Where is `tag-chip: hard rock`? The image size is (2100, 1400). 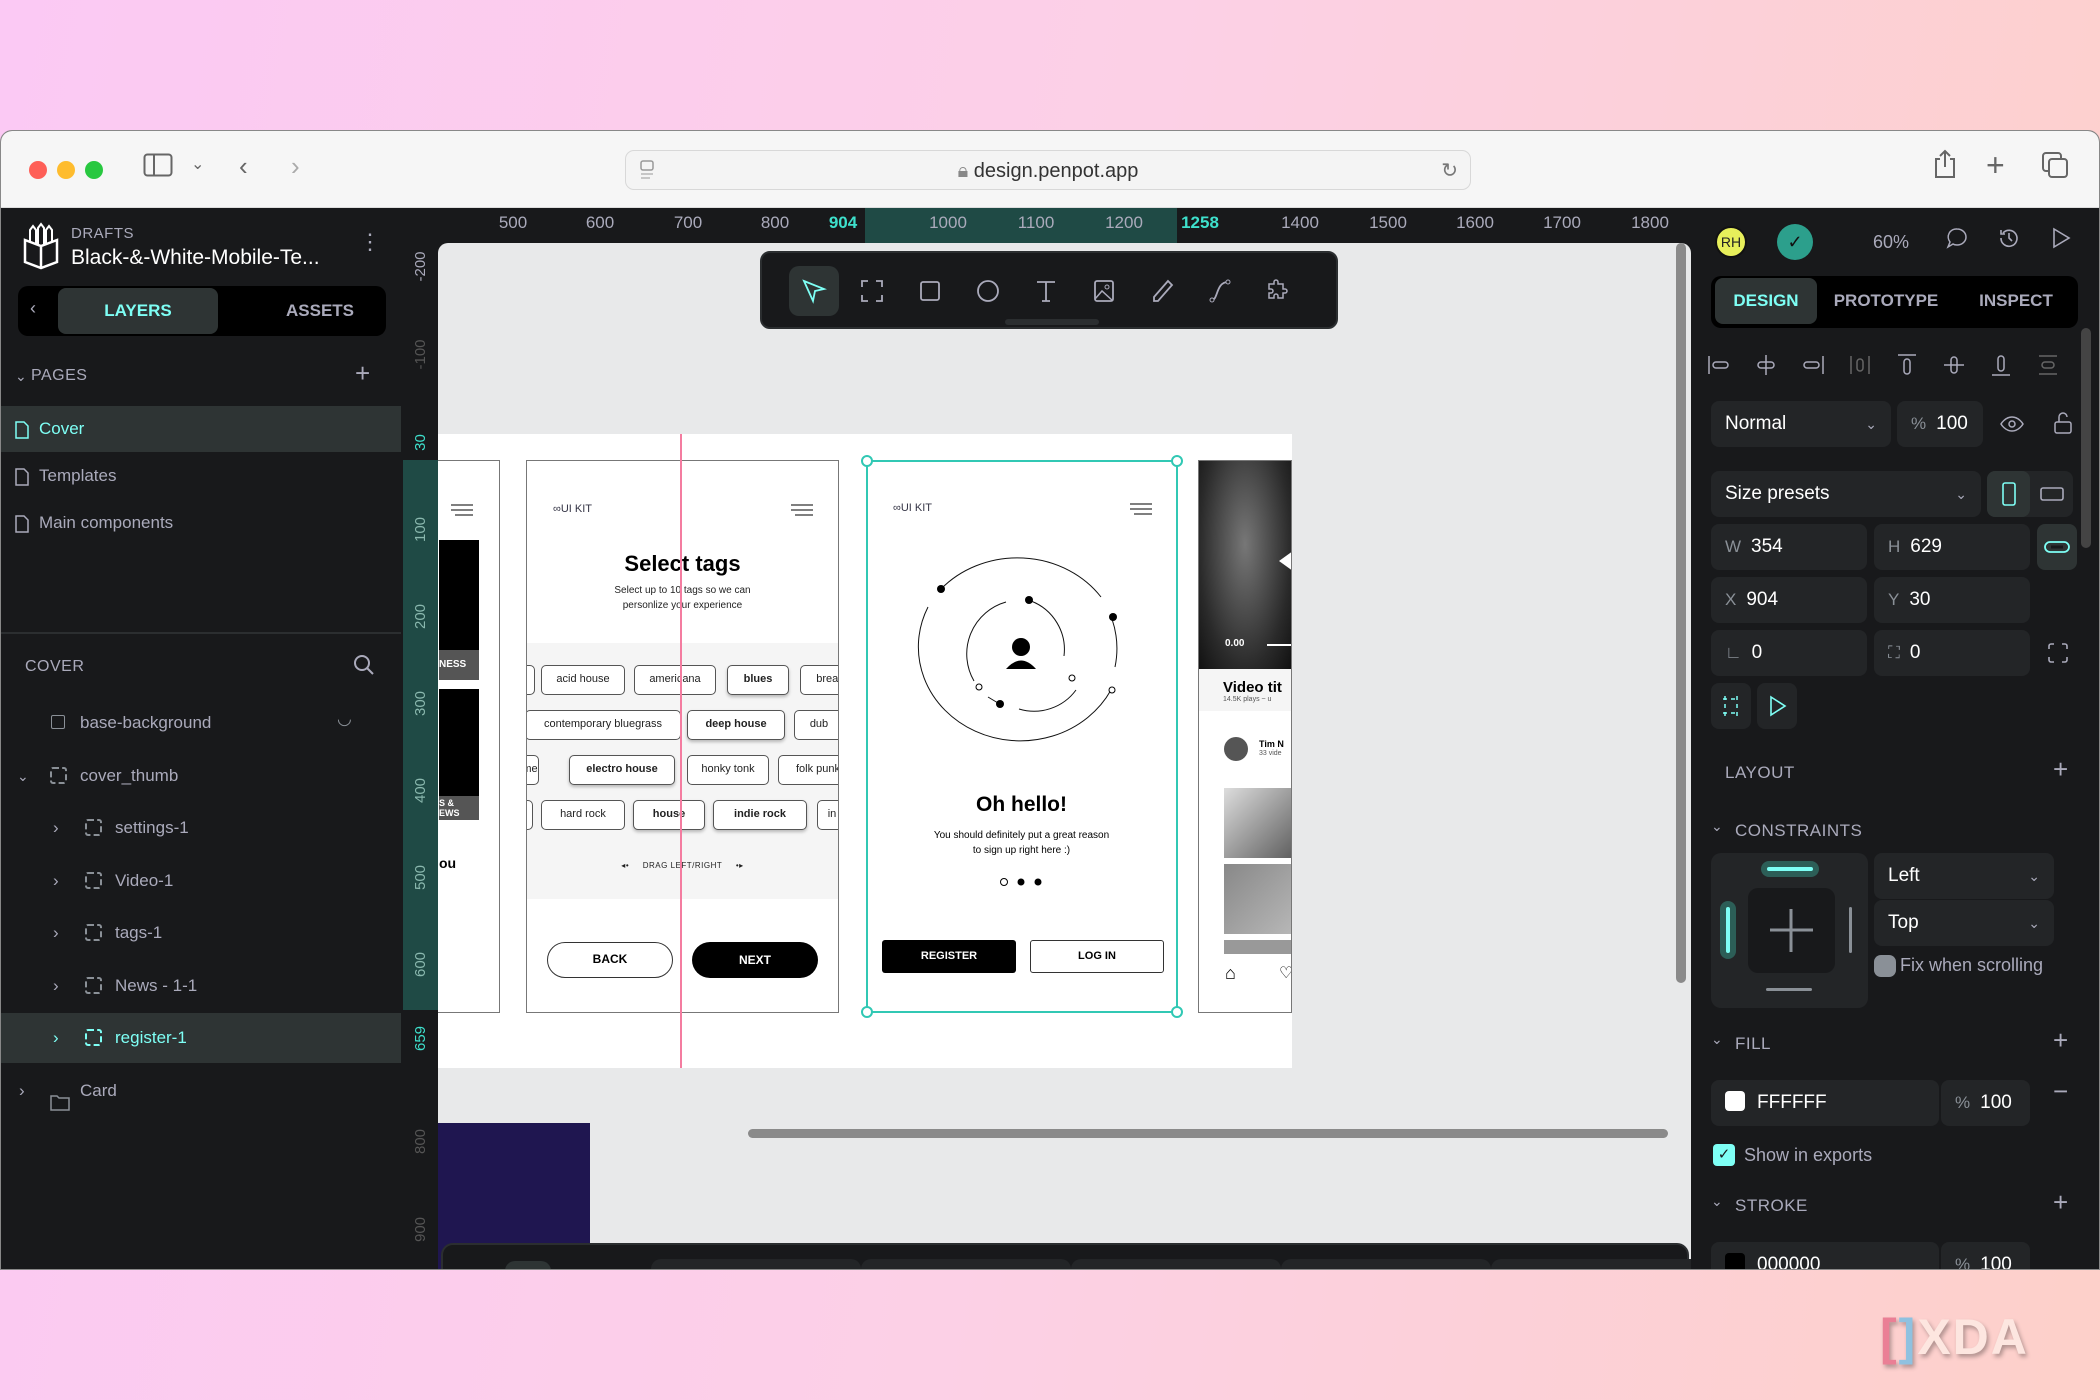 tag-chip: hard rock is located at coordinates (583, 815).